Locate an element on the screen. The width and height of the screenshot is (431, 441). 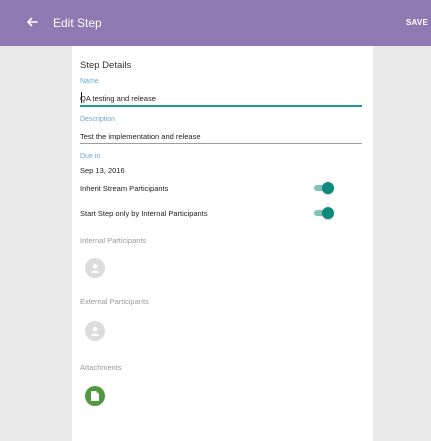
start-step-internal-label: Start Step only by Internal Participants is located at coordinates (144, 213).